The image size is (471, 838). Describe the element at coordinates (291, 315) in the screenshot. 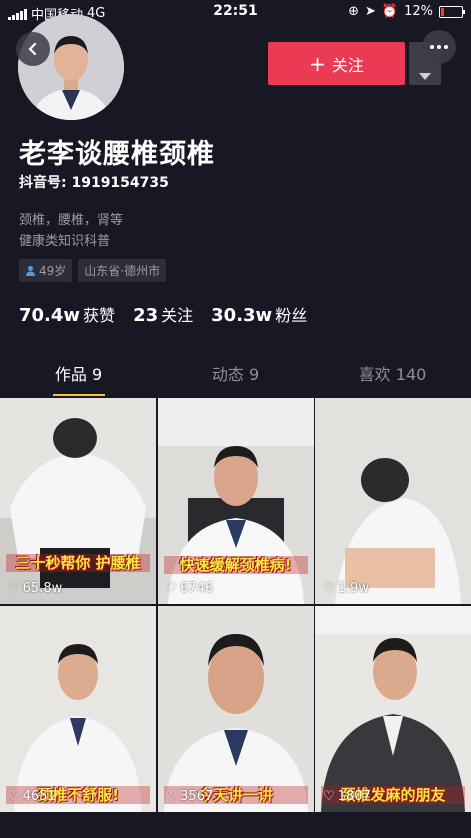

I see `fans-label: 粉丝` at that location.